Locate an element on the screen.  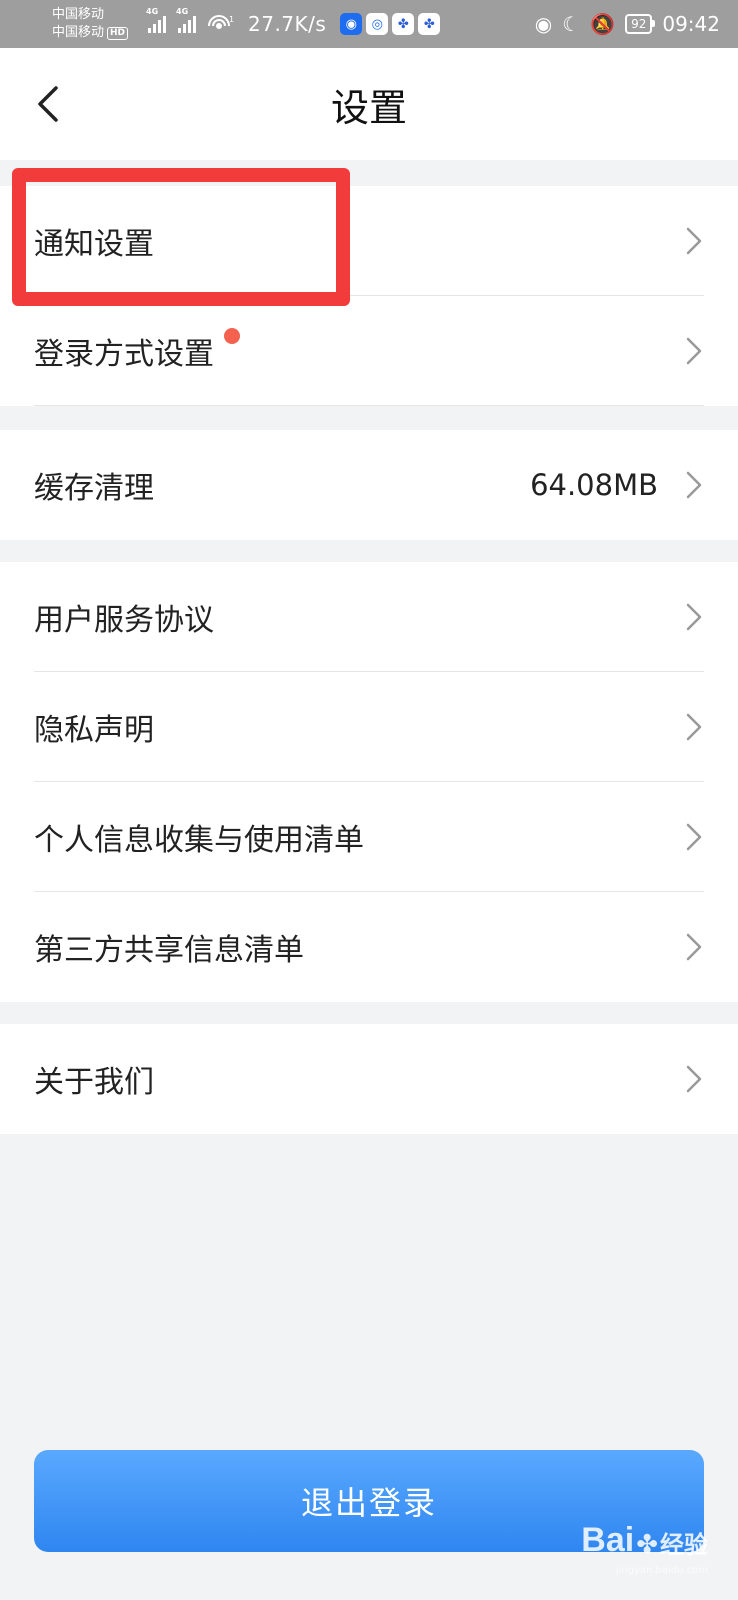
carrier-1: 中国移动 is located at coordinates (78, 14).